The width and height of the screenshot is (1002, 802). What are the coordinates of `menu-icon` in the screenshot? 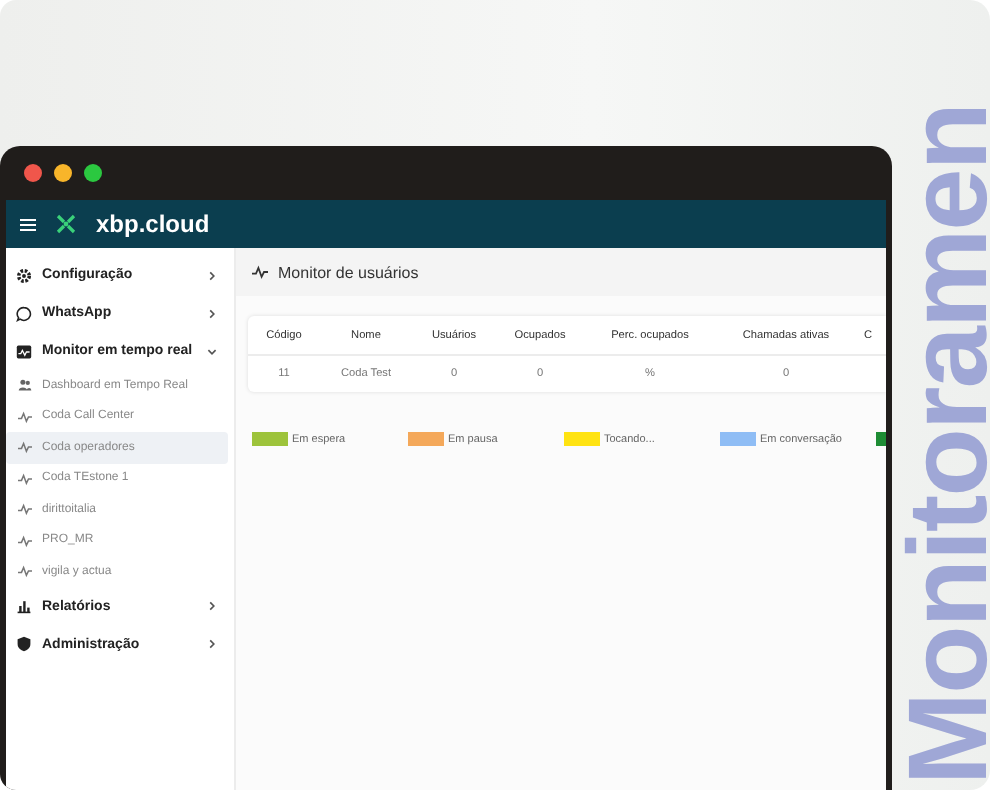 It's located at (28, 224).